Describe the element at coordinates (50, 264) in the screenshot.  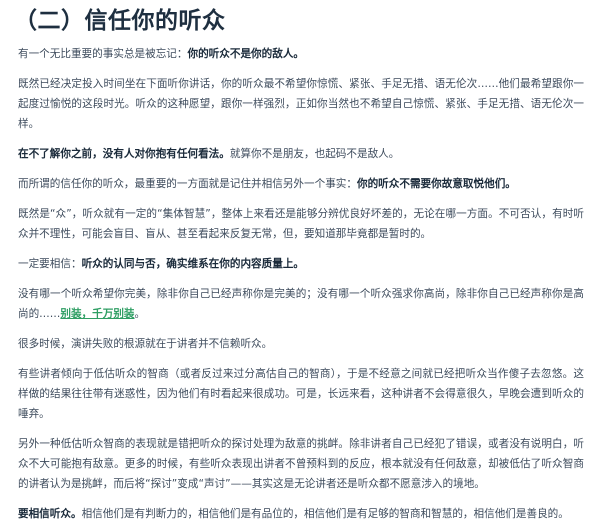
I see `paragraph-6-text: 一定要相信：` at that location.